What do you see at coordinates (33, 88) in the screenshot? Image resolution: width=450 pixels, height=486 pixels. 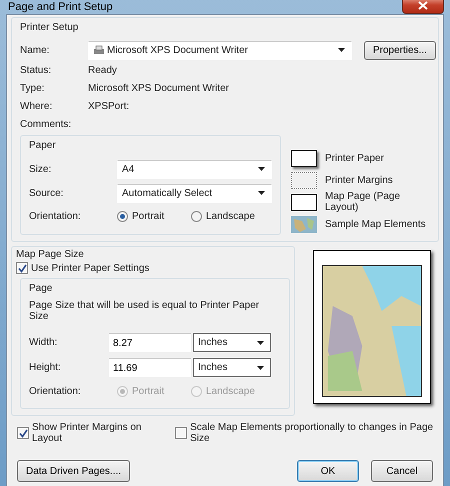 I see `field-label: Type:` at bounding box center [33, 88].